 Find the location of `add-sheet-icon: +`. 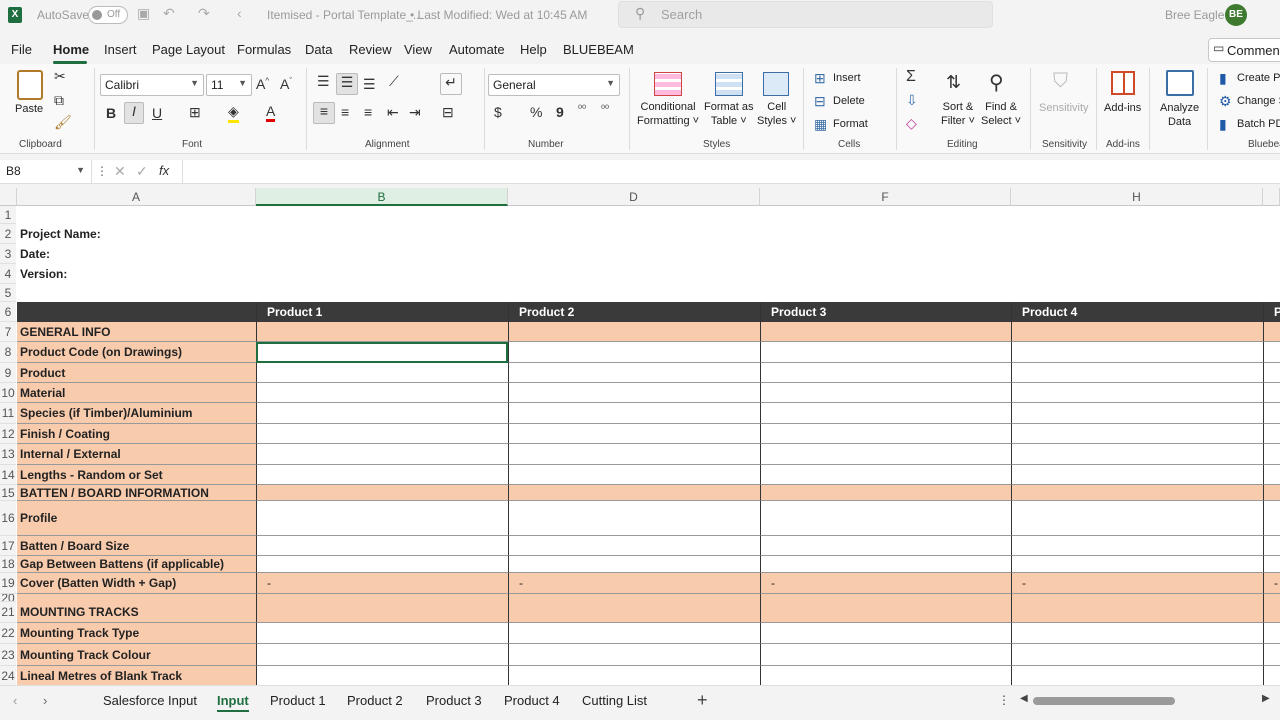

add-sheet-icon: + is located at coordinates (702, 700).